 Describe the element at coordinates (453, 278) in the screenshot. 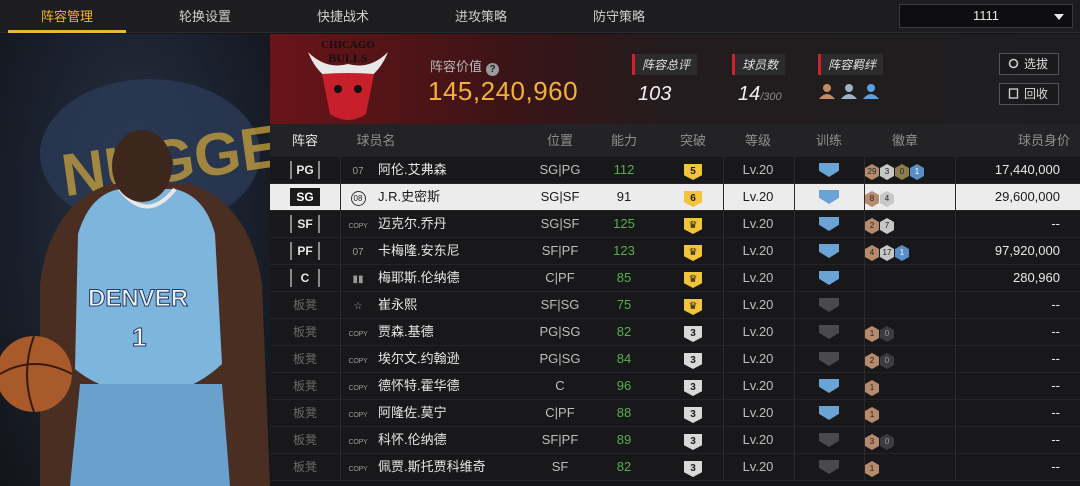

I see `player-name: 梅耶斯.伦纳德` at that location.